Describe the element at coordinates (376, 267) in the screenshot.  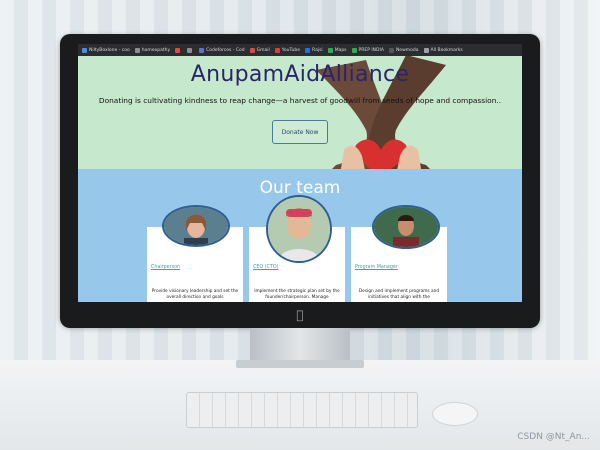
I see `team-member-role: Program Manager` at that location.